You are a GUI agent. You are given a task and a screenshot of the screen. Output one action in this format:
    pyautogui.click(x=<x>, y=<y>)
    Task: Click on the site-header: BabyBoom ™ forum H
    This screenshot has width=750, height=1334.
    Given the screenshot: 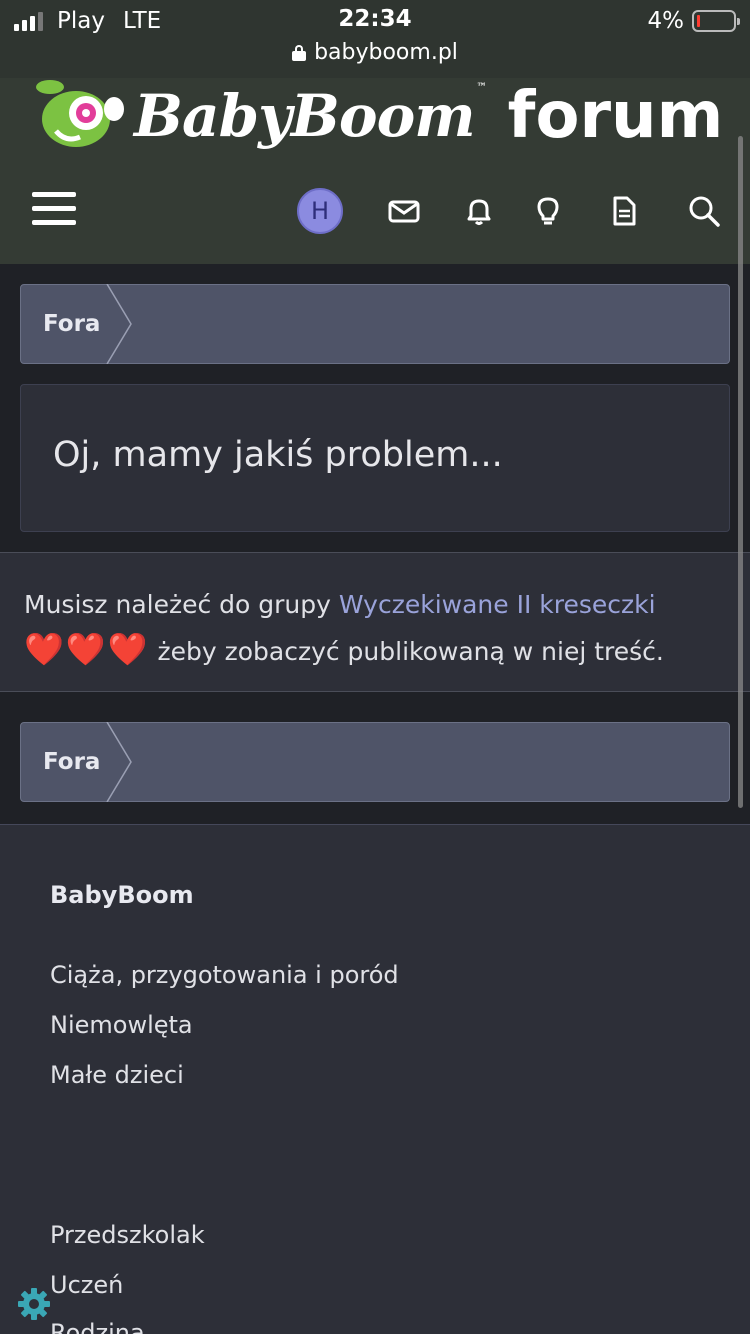 What is the action you would take?
    pyautogui.click(x=375, y=171)
    